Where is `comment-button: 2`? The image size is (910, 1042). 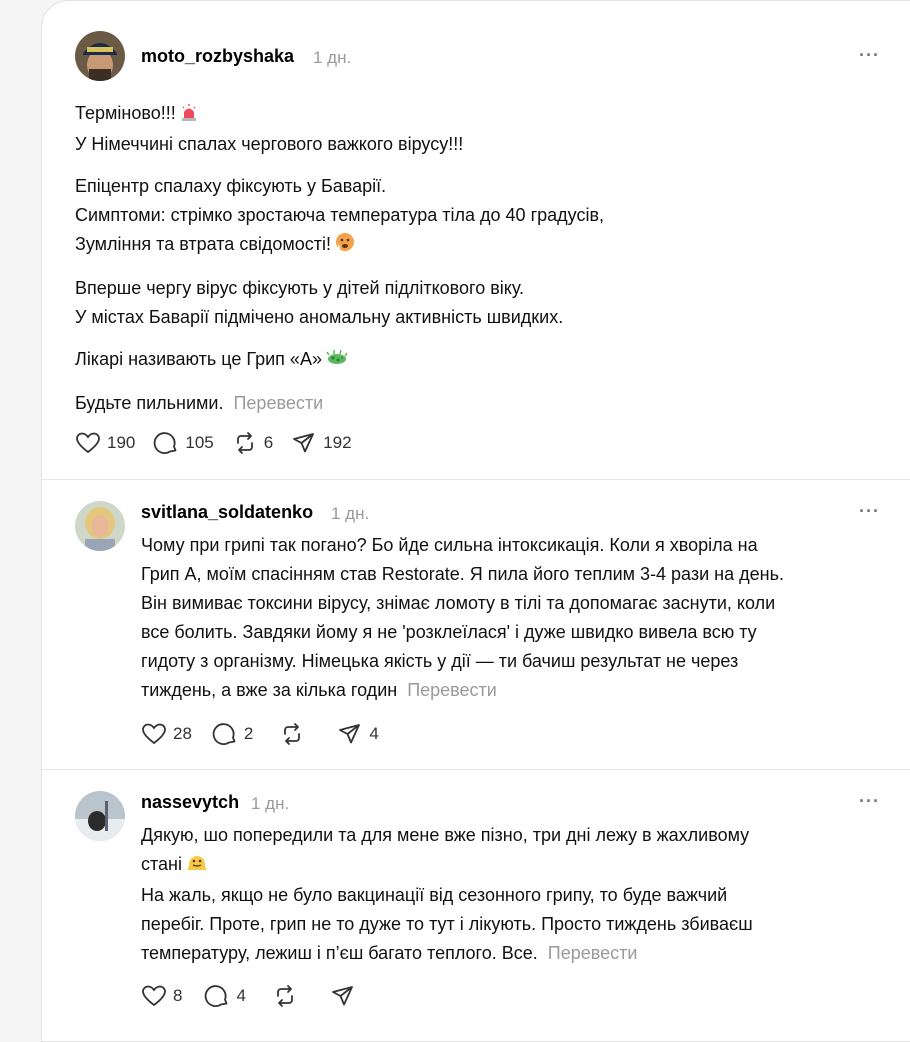
comment-button: 2 is located at coordinates (232, 734).